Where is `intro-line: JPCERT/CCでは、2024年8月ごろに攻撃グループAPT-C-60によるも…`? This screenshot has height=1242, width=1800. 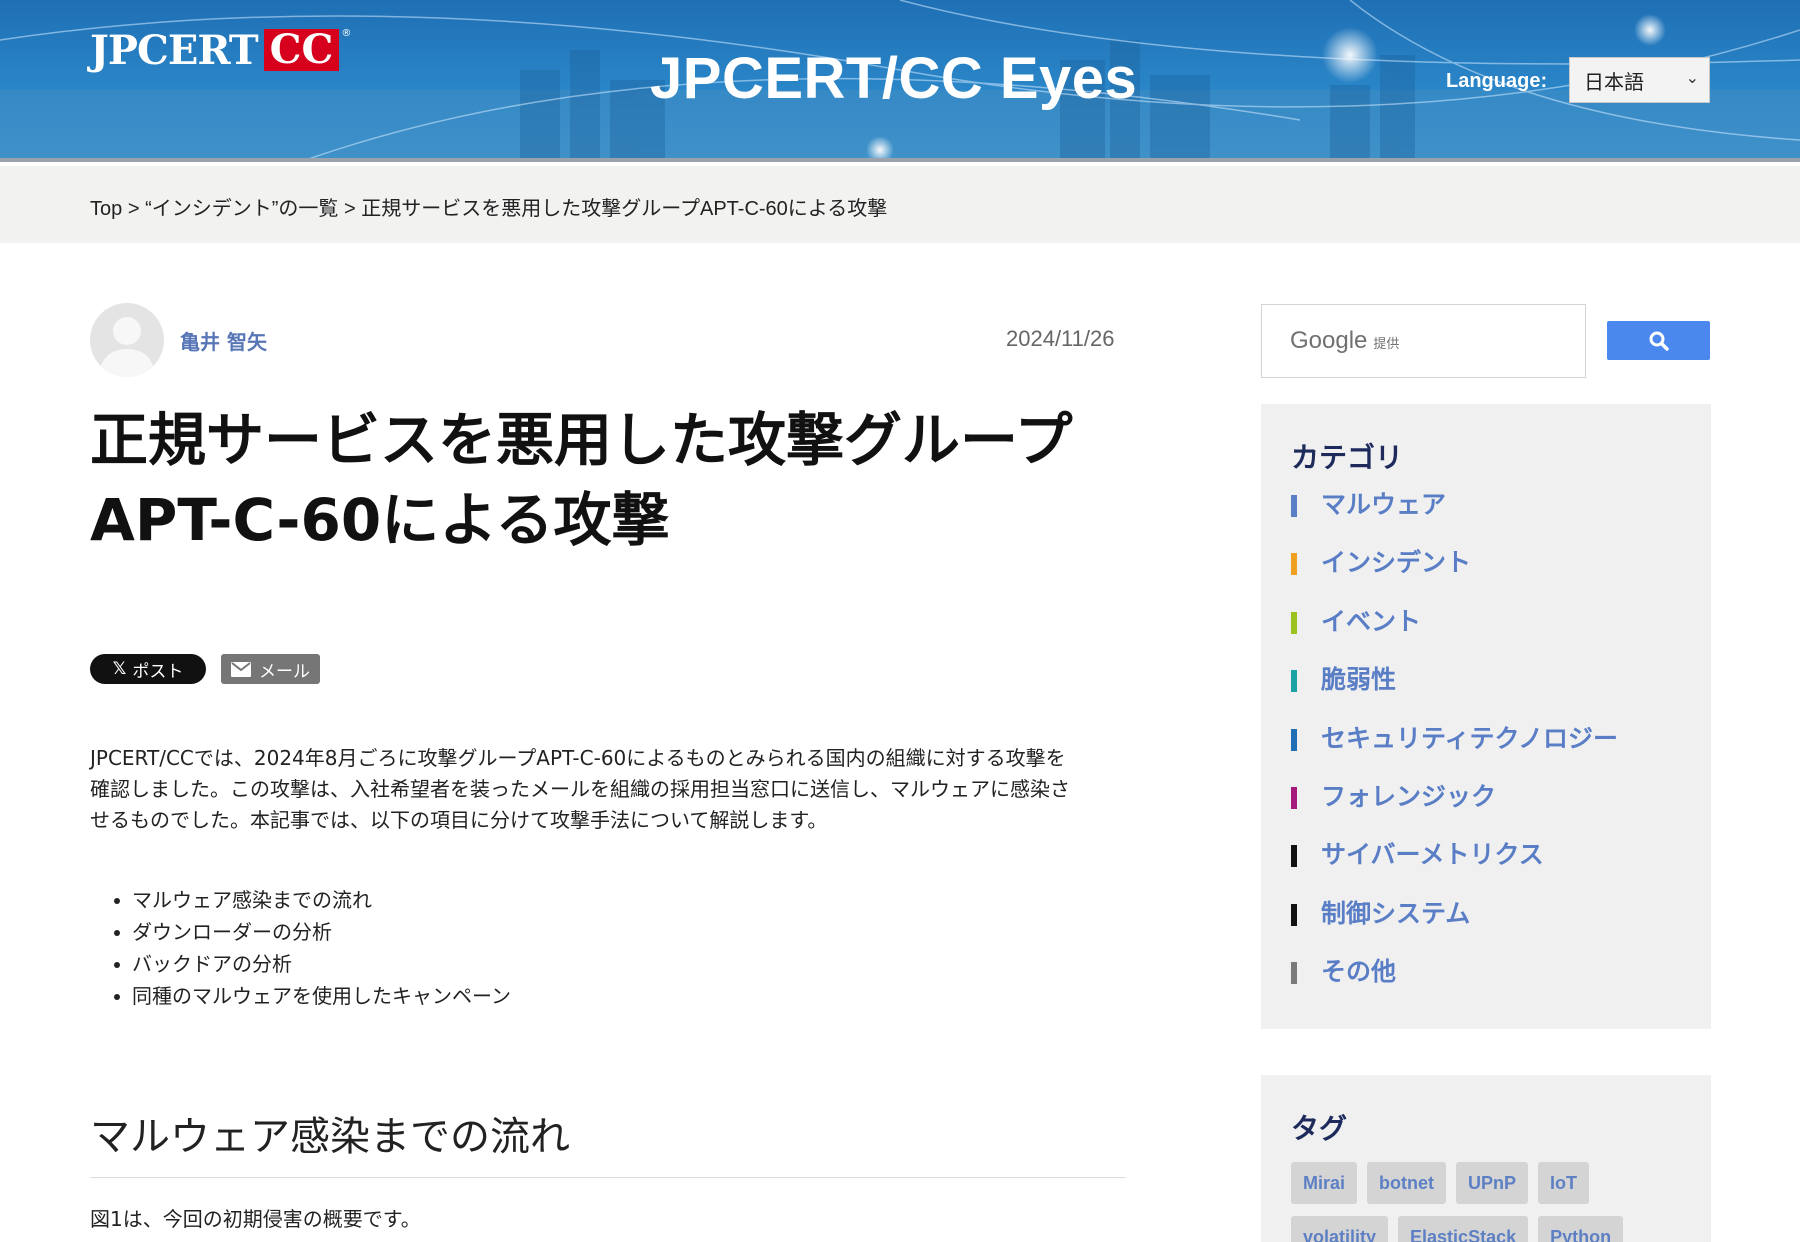
intro-line: JPCERT/CCでは、2024年8月ごろに攻撃グループAPT-C-60によるも… is located at coordinates (578, 758).